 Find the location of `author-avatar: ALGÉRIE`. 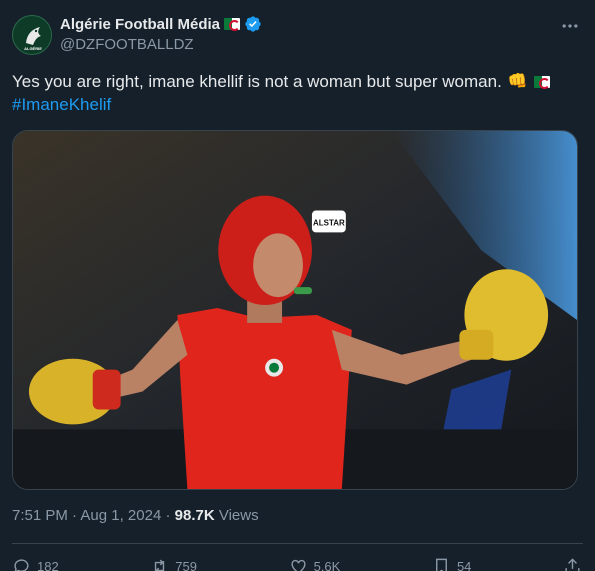

author-avatar: ALGÉRIE is located at coordinates (32, 35).